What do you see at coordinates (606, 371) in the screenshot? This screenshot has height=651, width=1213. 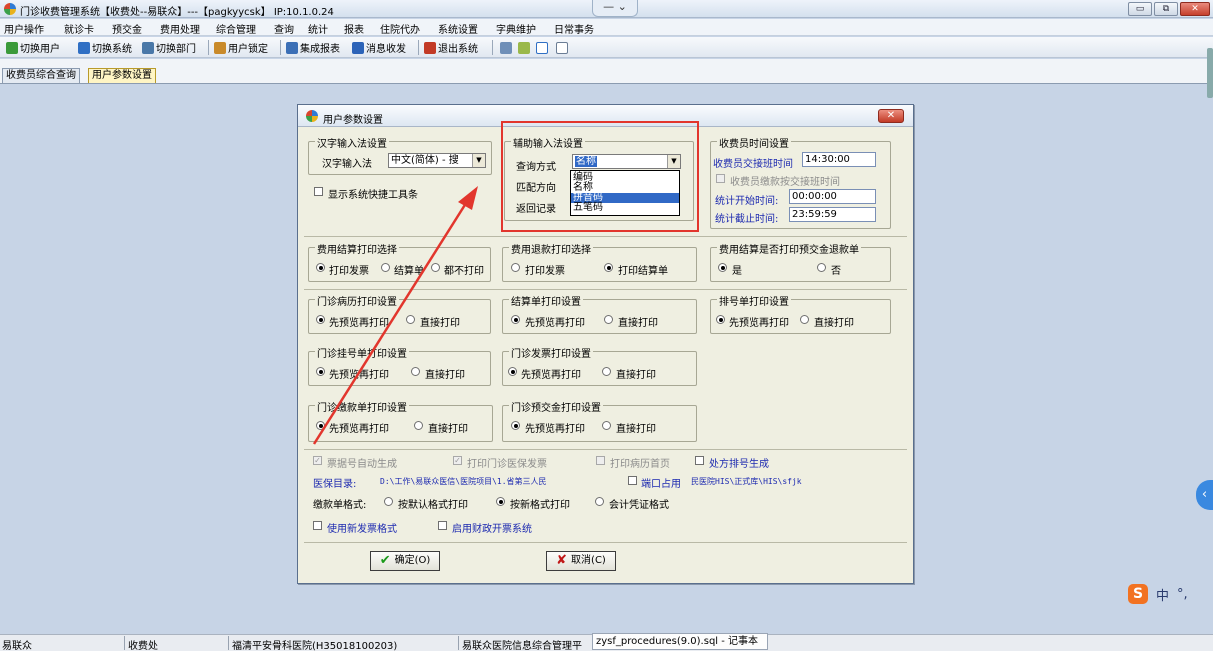 I see `invoice-print-direct-radio` at bounding box center [606, 371].